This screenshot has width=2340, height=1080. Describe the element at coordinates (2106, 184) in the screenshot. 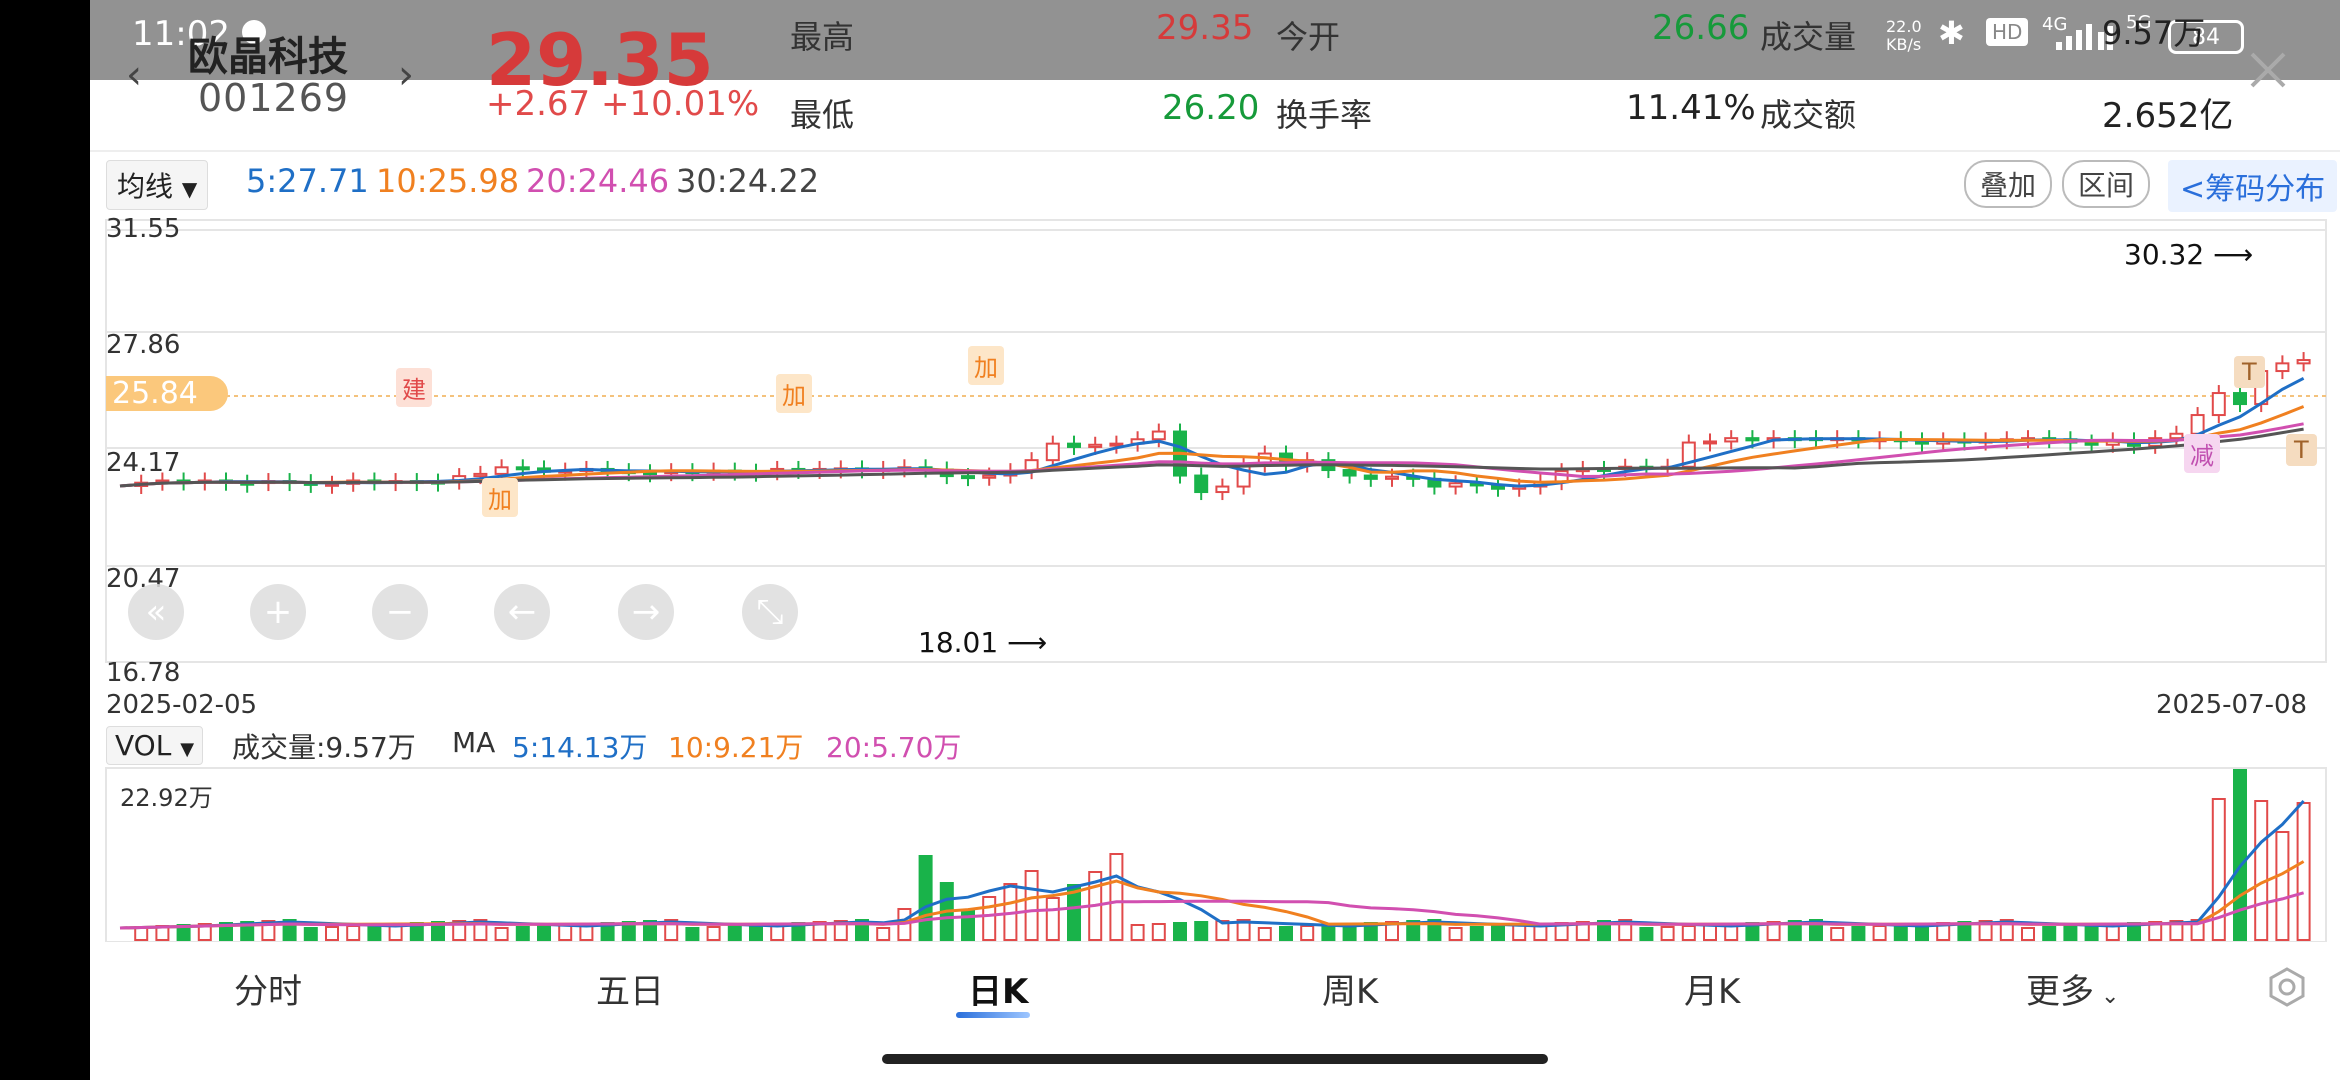

I see `range-button: 区间` at that location.